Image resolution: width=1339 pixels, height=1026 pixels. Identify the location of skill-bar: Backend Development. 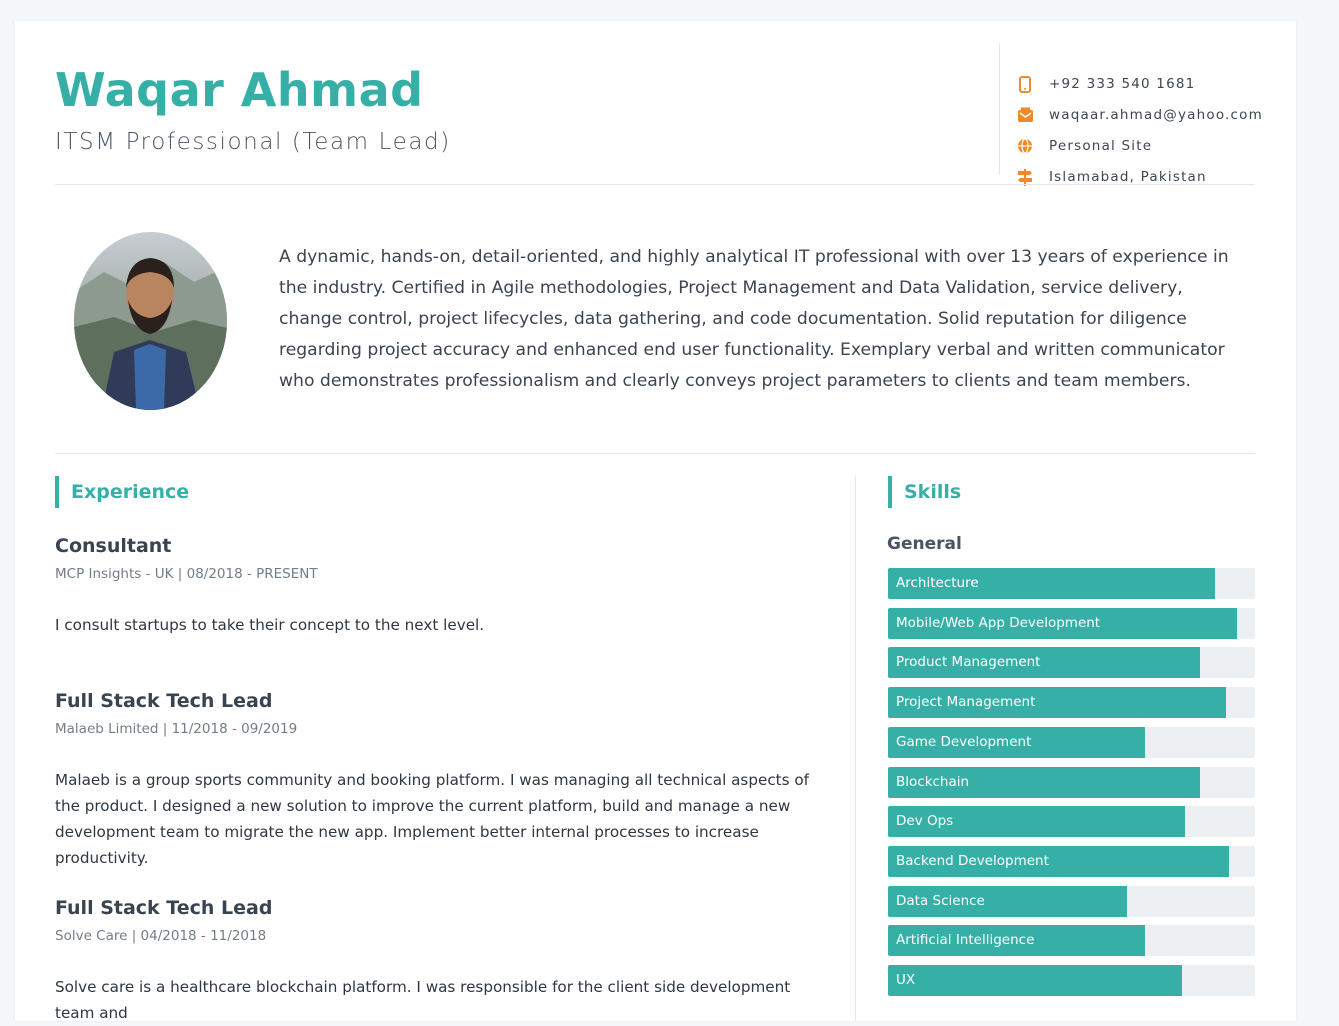
(1071, 861).